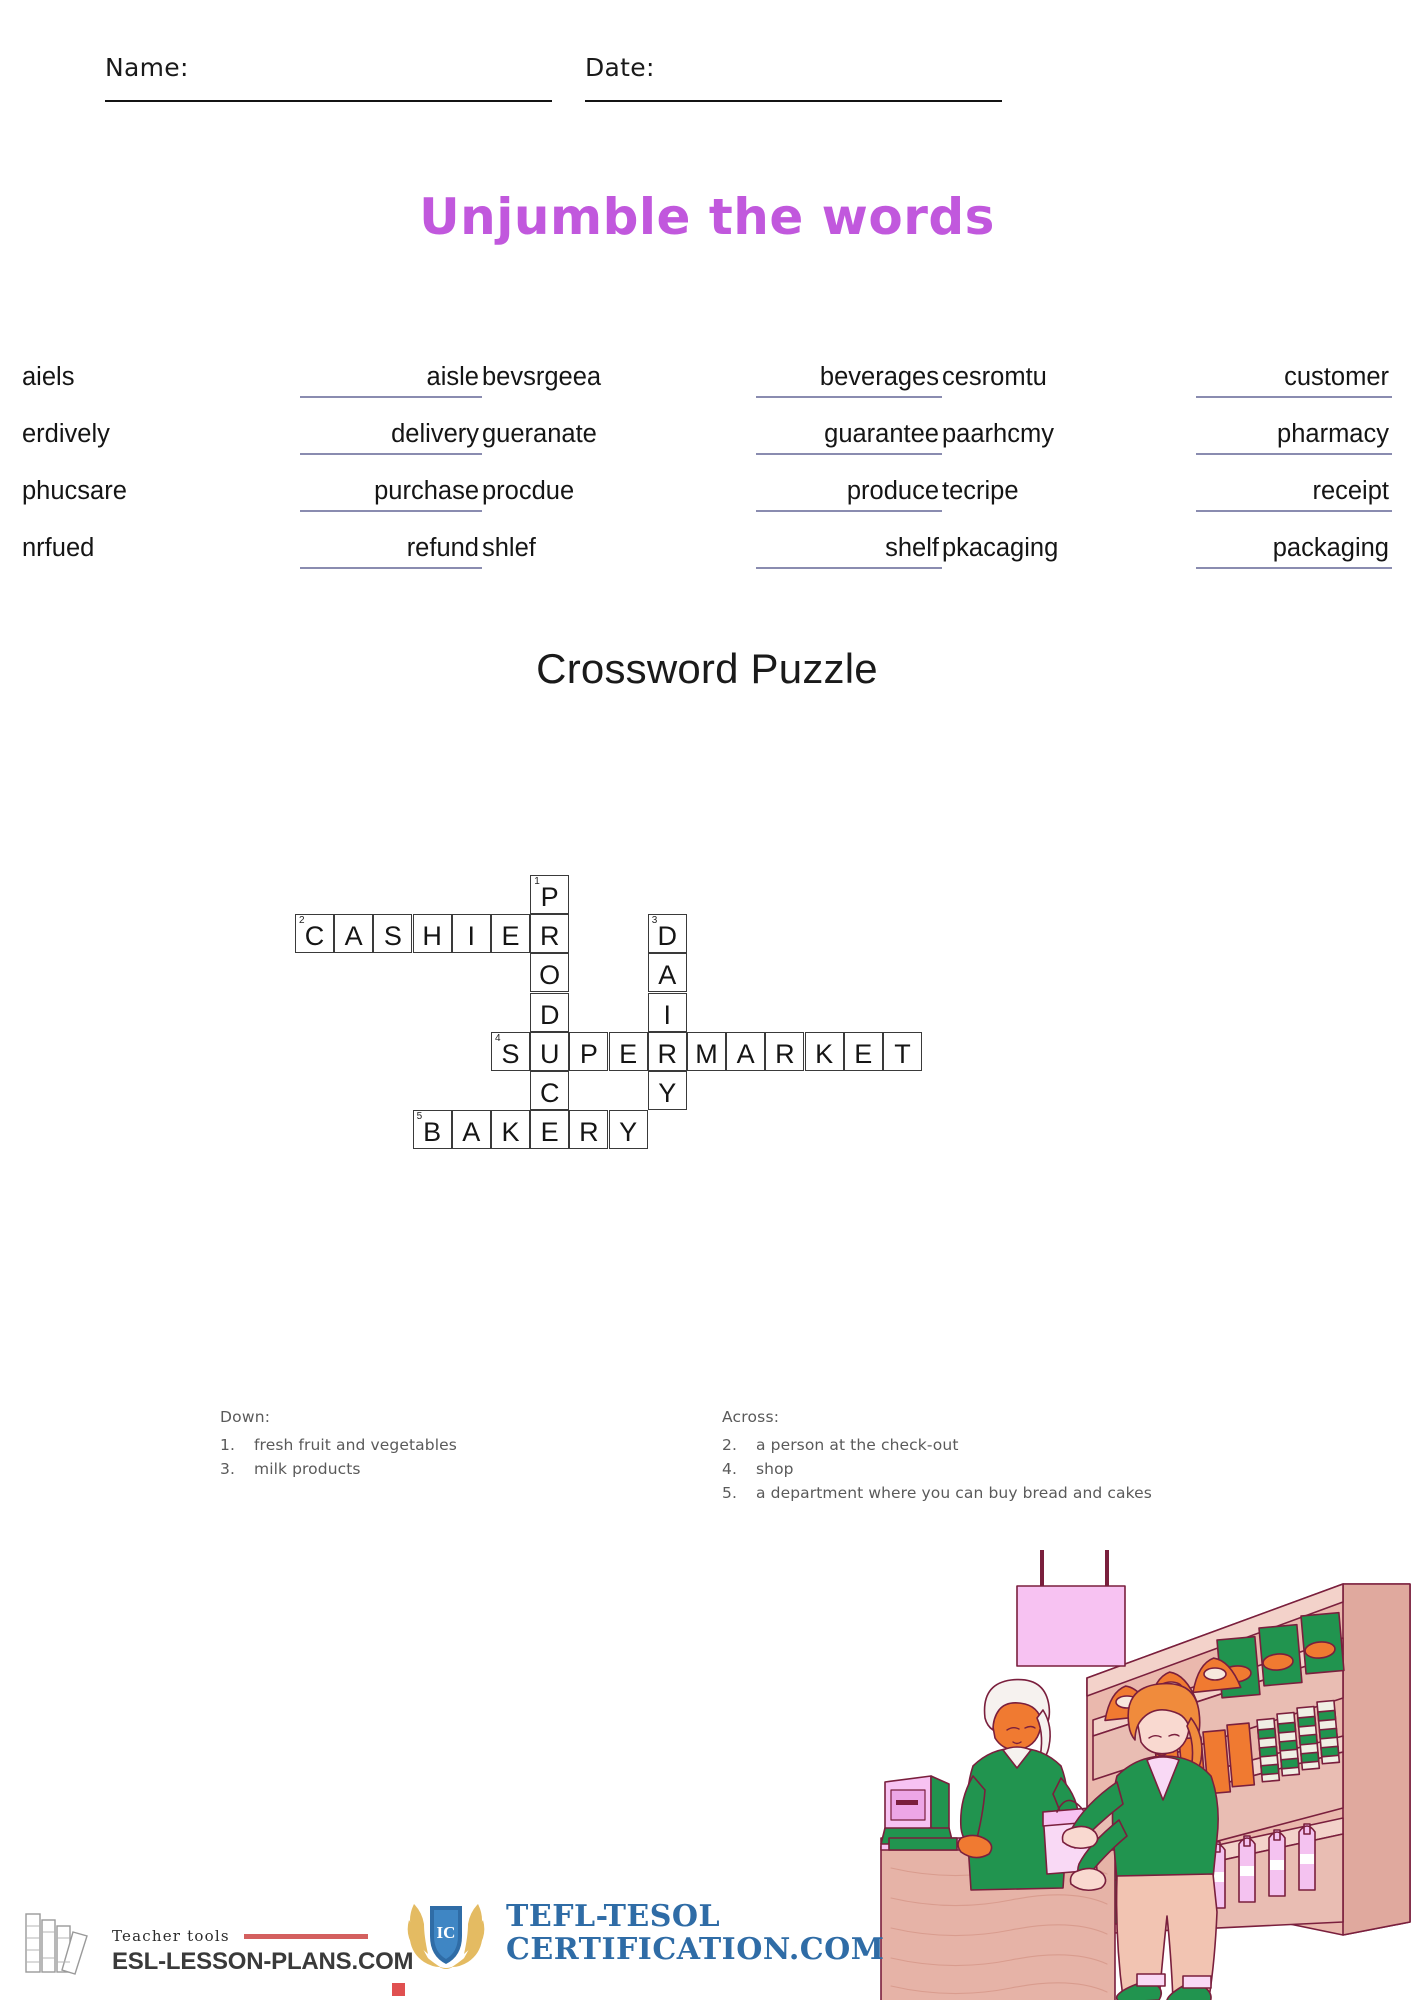 This screenshot has width=1414, height=2005. What do you see at coordinates (262, 1936) in the screenshot?
I see `esl-tagline-row: Teacher tools` at bounding box center [262, 1936].